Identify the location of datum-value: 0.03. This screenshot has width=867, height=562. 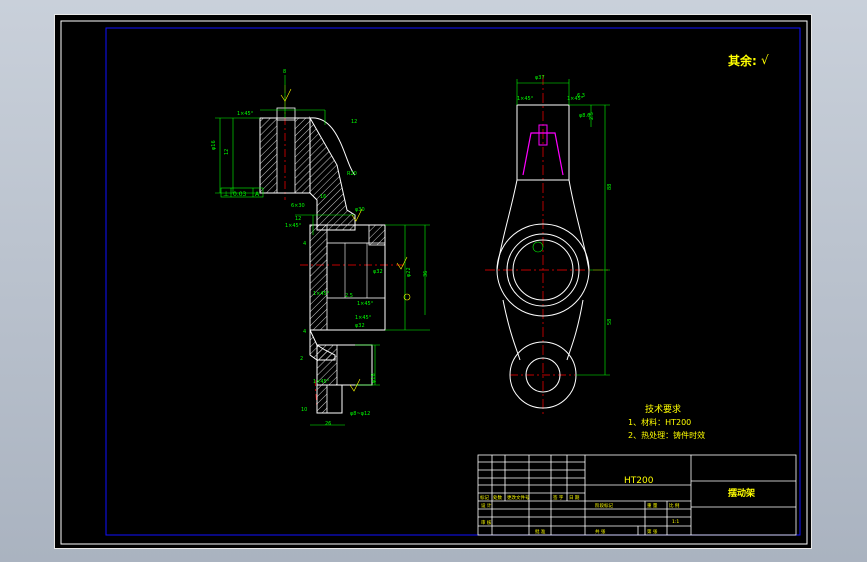
(240, 194).